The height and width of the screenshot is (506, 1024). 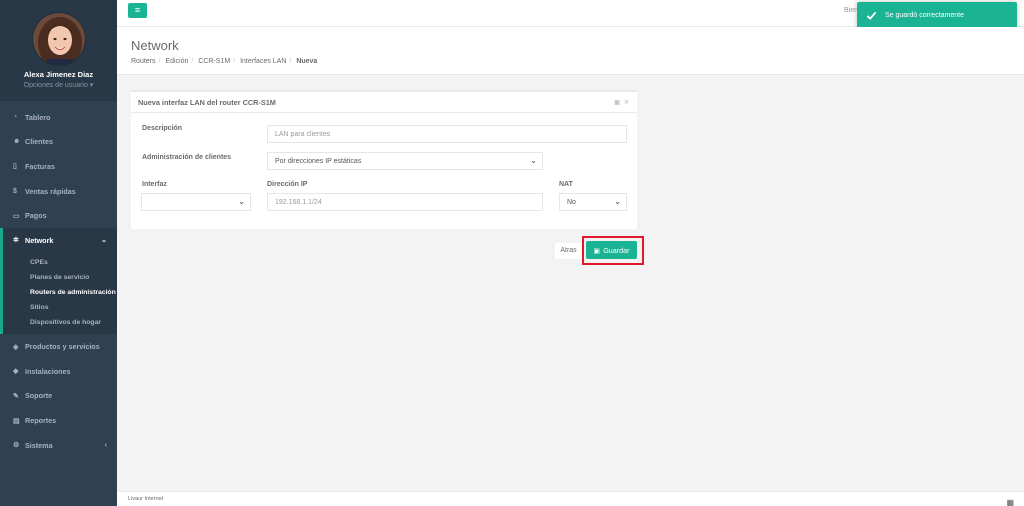 What do you see at coordinates (16, 372) in the screenshot?
I see `wrench-icon: ◆` at bounding box center [16, 372].